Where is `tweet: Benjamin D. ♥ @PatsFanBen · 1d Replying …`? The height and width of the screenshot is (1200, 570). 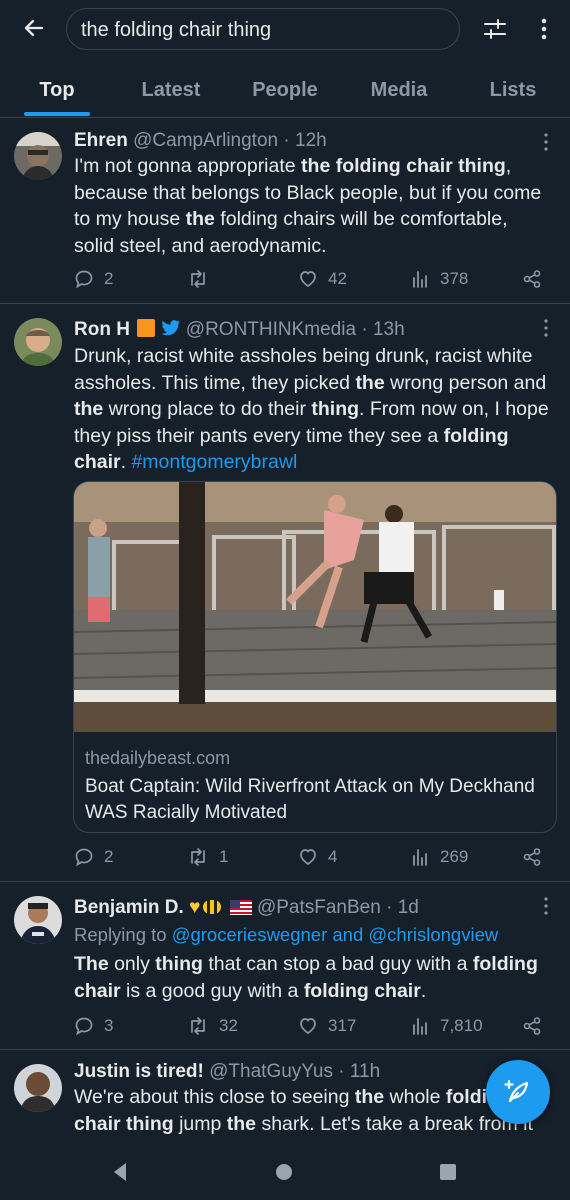
tweet: Benjamin D. ♥ @PatsFanBen · 1d Replying … is located at coordinates (285, 966).